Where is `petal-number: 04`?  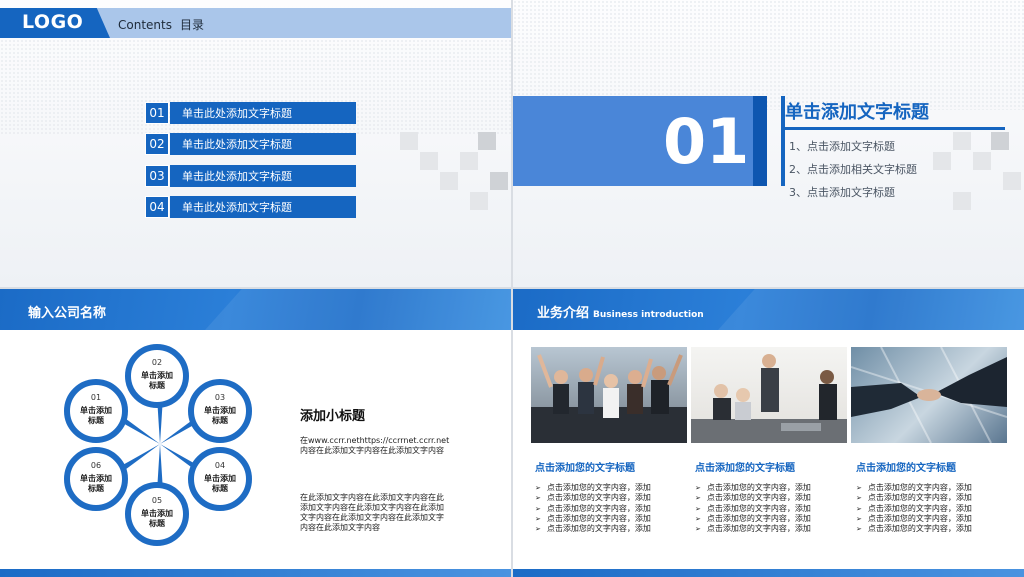
petal-number: 04 is located at coordinates (220, 465).